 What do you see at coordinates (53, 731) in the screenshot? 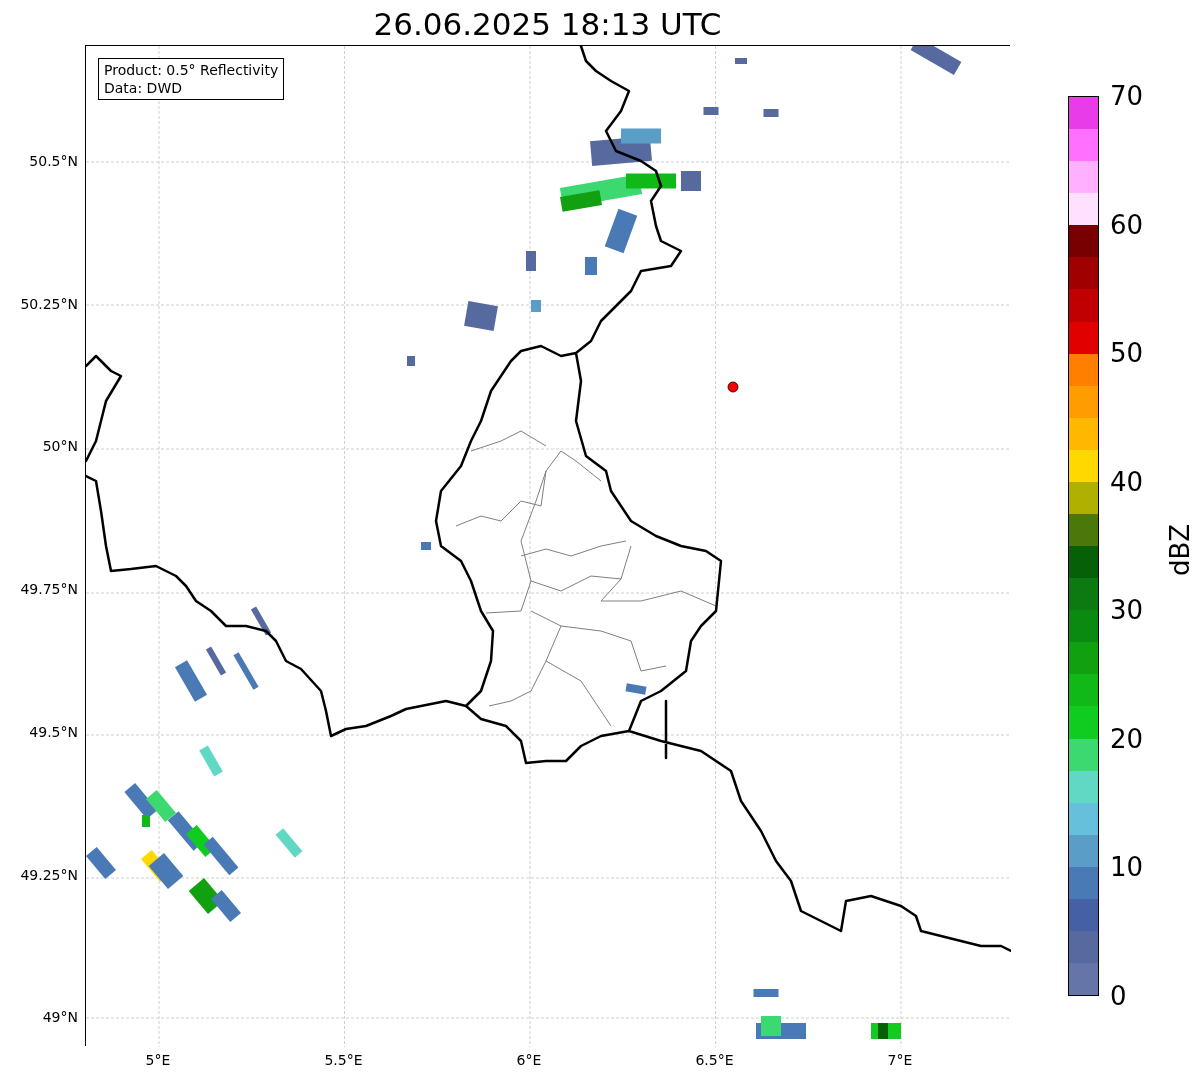
I see `y-tick-label: 49.5°N` at bounding box center [53, 731].